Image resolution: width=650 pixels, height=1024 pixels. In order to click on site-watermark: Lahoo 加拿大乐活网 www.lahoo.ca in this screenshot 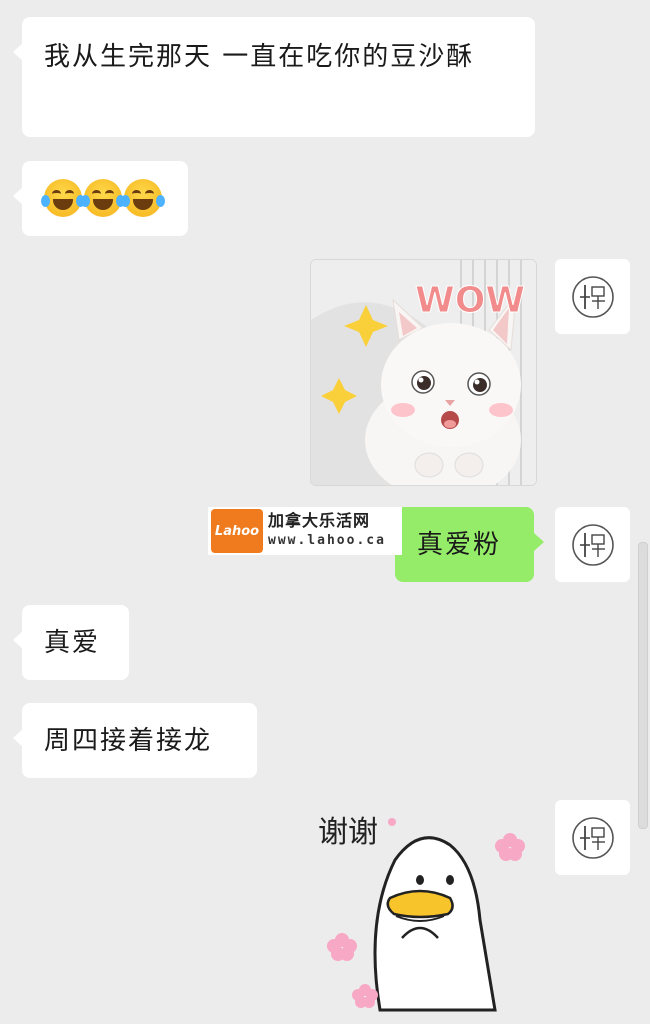, I will do `click(305, 531)`.